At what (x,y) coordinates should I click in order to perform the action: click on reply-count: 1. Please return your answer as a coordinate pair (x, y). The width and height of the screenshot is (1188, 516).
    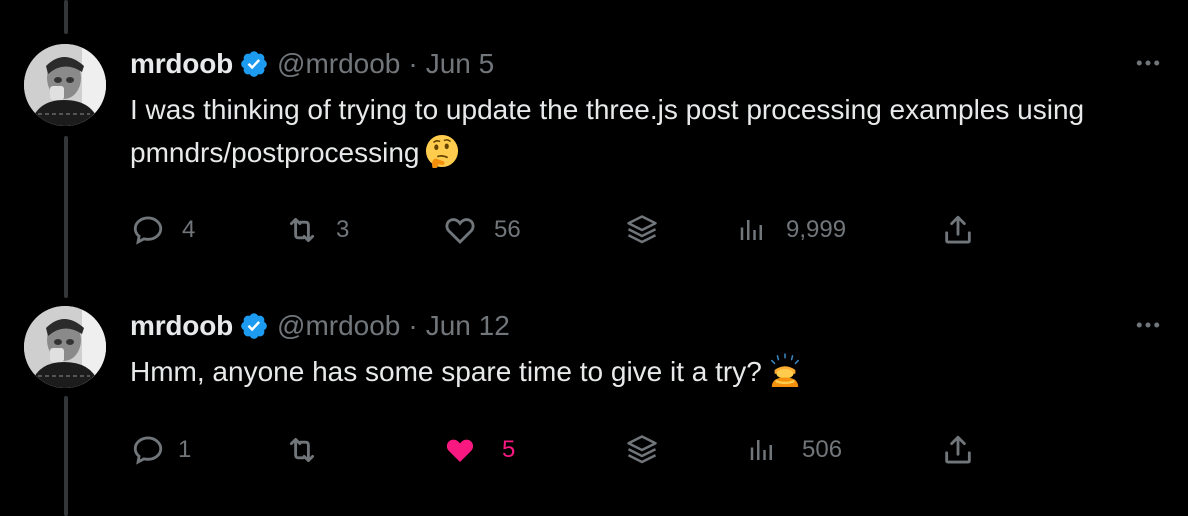
    Looking at the image, I should click on (185, 449).